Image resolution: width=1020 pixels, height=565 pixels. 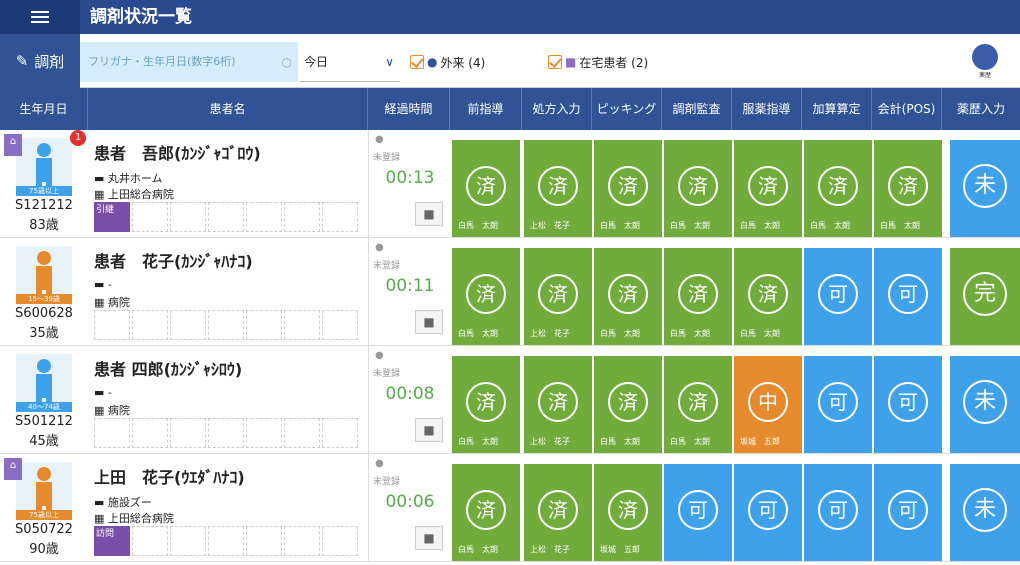 What do you see at coordinates (13, 469) in the screenshot?
I see `home-care-icon: ⌂` at bounding box center [13, 469].